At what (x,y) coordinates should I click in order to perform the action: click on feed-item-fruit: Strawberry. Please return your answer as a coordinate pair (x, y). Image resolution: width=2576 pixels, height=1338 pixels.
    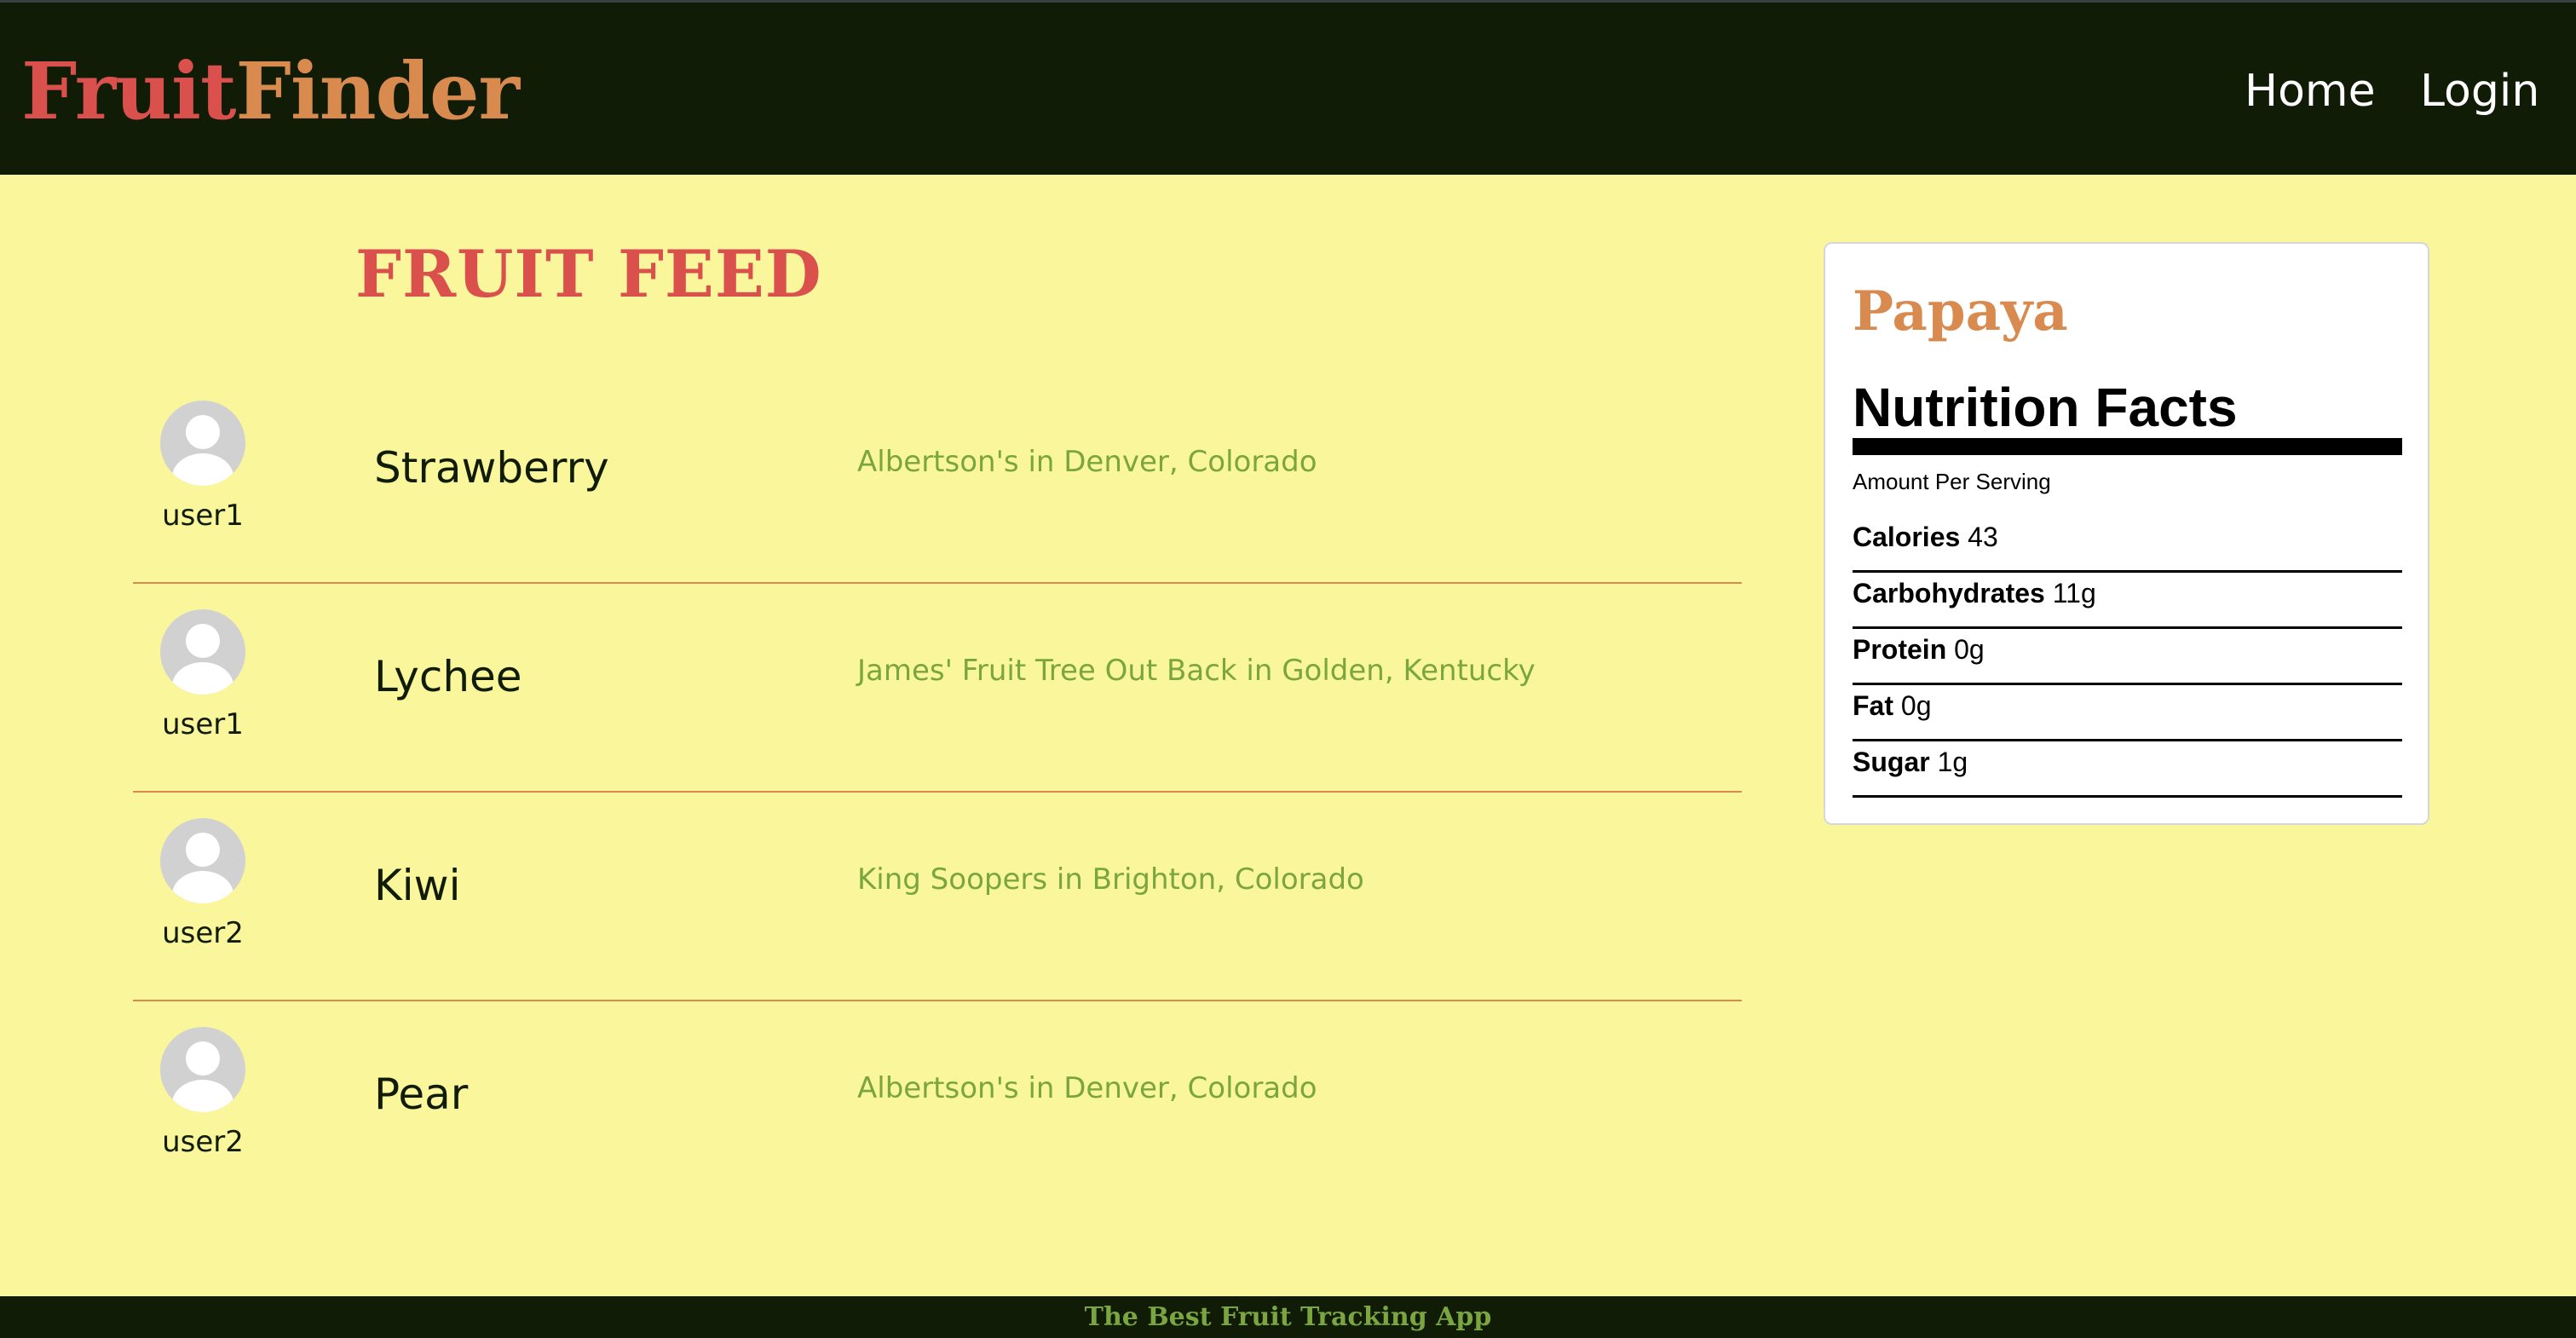
    Looking at the image, I should click on (491, 468).